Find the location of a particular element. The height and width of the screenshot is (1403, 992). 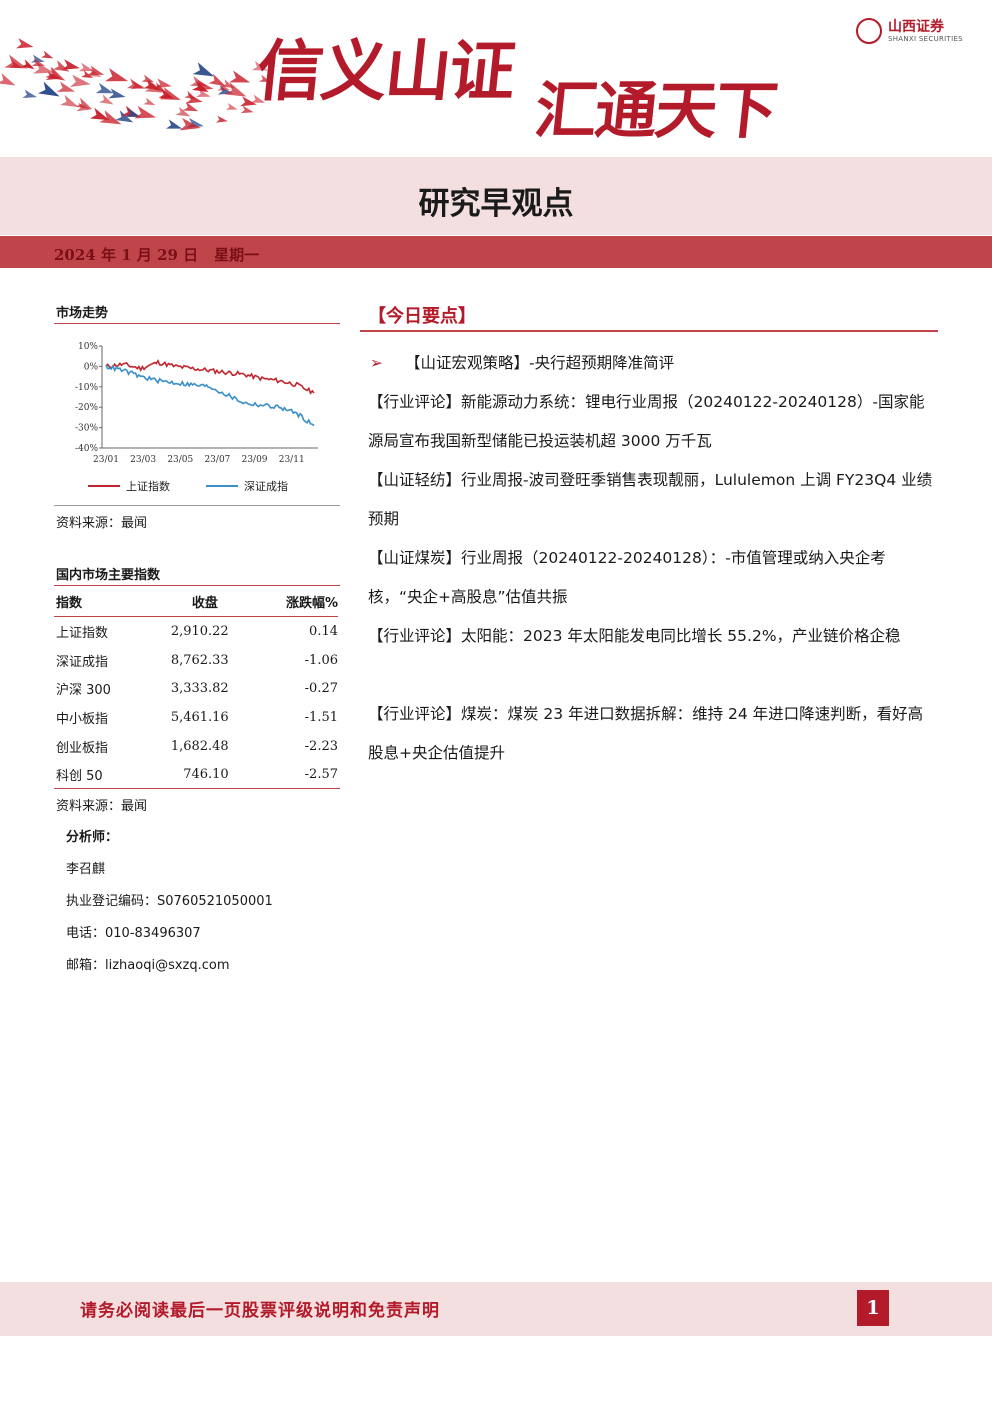

table-row: 科创 50 746.10 -2.57 is located at coordinates (196, 774).